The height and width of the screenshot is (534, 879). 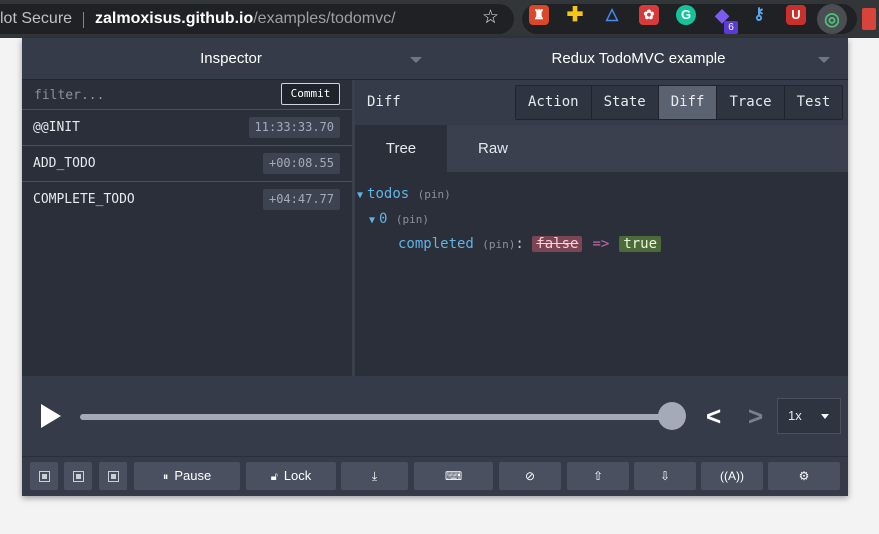 I want to click on url-text: zalmoxisus.github.io/examples/todomvc/, so click(x=245, y=19).